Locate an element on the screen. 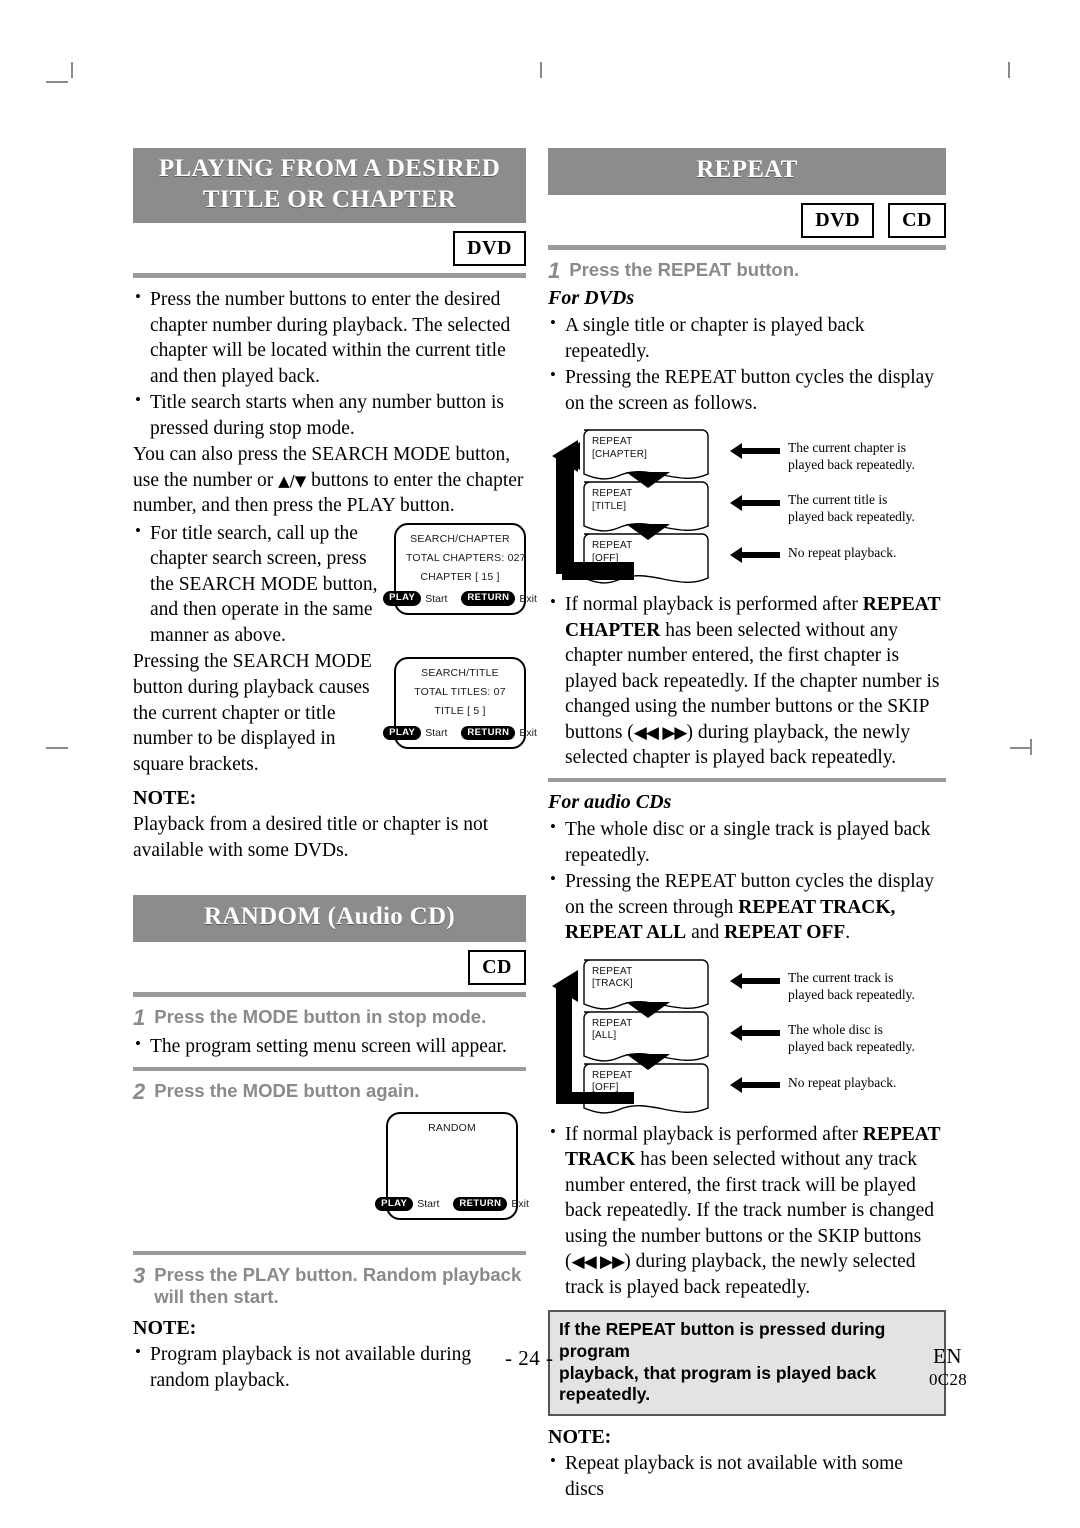  osd-title: RANDOM is located at coordinates (452, 1128).